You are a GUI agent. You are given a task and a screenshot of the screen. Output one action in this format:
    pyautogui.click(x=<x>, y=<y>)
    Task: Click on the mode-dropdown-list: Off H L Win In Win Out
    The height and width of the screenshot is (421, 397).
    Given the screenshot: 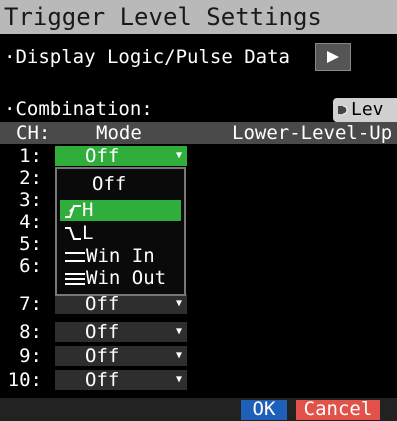 What is the action you would take?
    pyautogui.click(x=120, y=231)
    